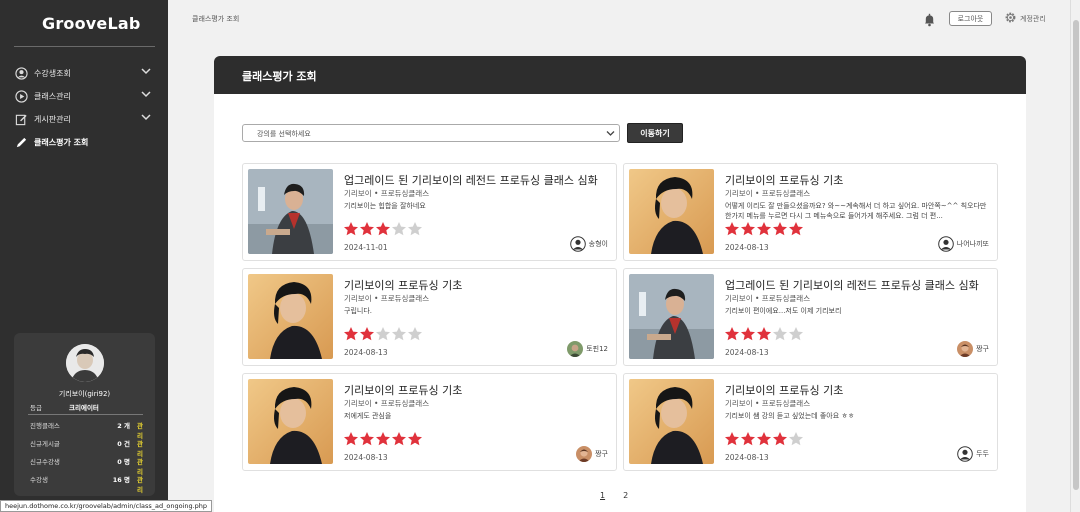  What do you see at coordinates (1025, 18) in the screenshot?
I see `account-settings-link: 계정관리` at bounding box center [1025, 18].